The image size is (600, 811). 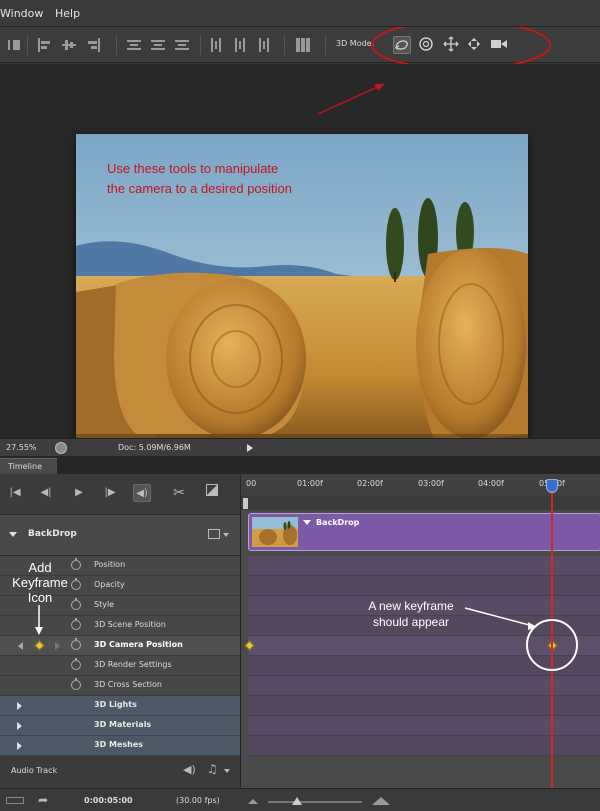 What do you see at coordinates (21, 447) in the screenshot?
I see `zoom-level: 27.55%` at bounding box center [21, 447].